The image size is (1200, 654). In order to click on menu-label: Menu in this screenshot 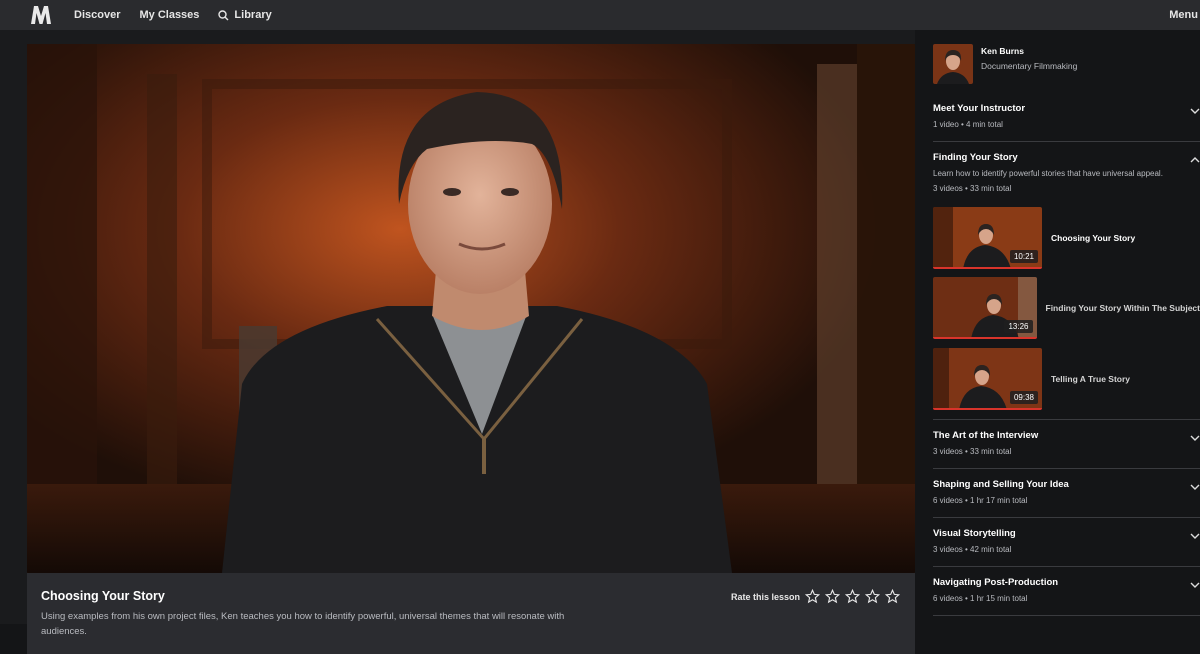, I will do `click(1183, 15)`.